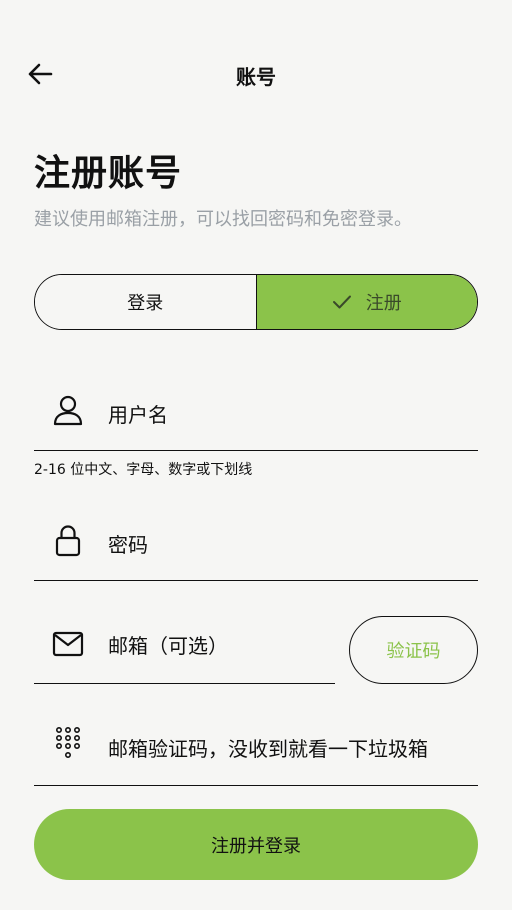 The height and width of the screenshot is (910, 512). I want to click on login-tab-label: 登录, so click(145, 303).